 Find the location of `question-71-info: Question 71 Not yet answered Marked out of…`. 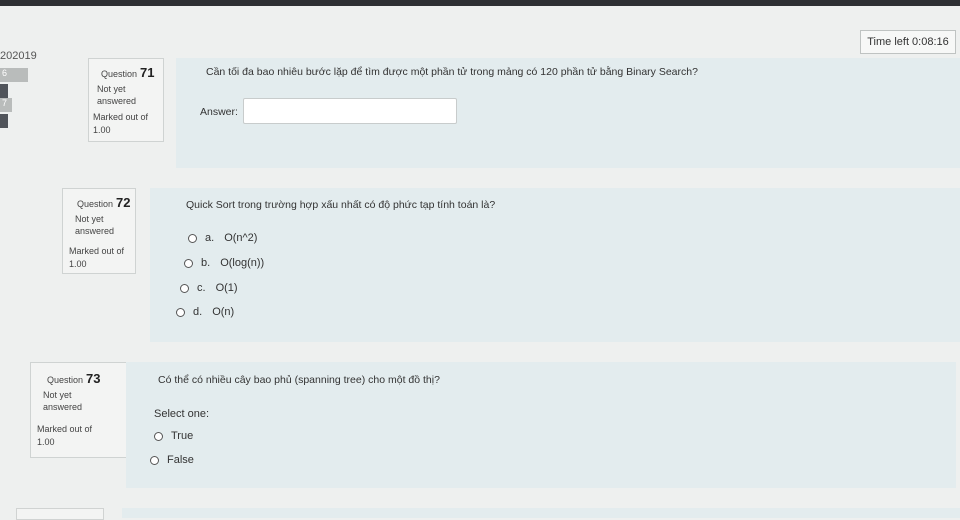

question-71-info: Question 71 Not yet answered Marked out of… is located at coordinates (126, 100).